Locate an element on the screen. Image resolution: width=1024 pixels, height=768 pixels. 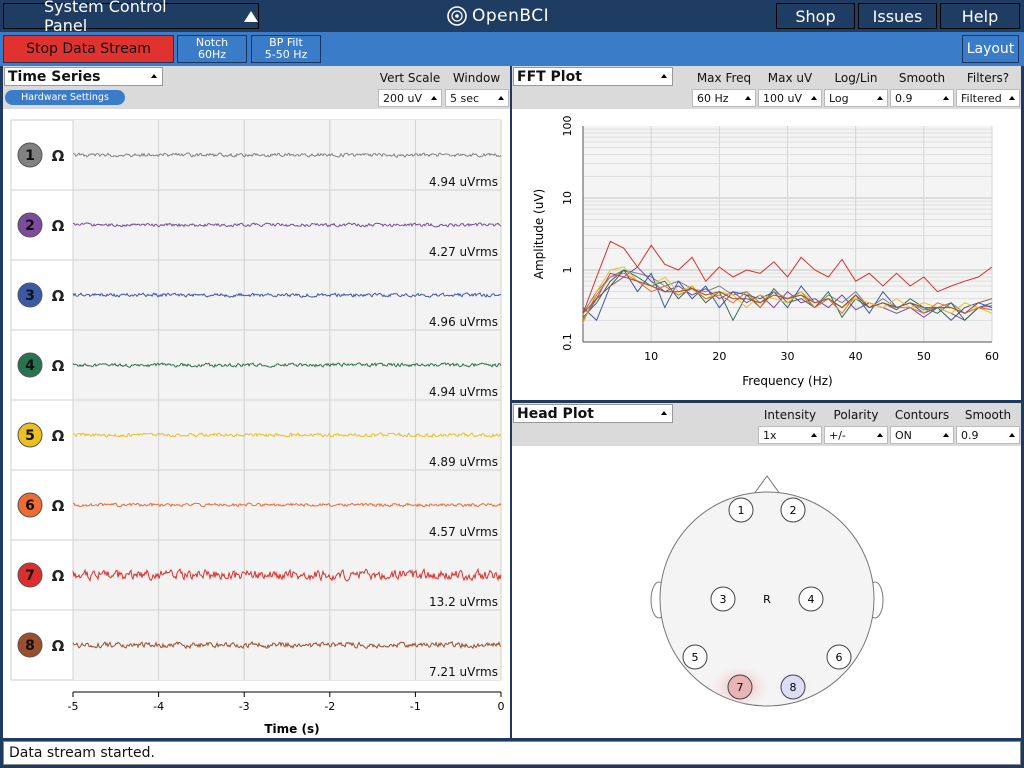
x-tick-label: 0 is located at coordinates (501, 706).